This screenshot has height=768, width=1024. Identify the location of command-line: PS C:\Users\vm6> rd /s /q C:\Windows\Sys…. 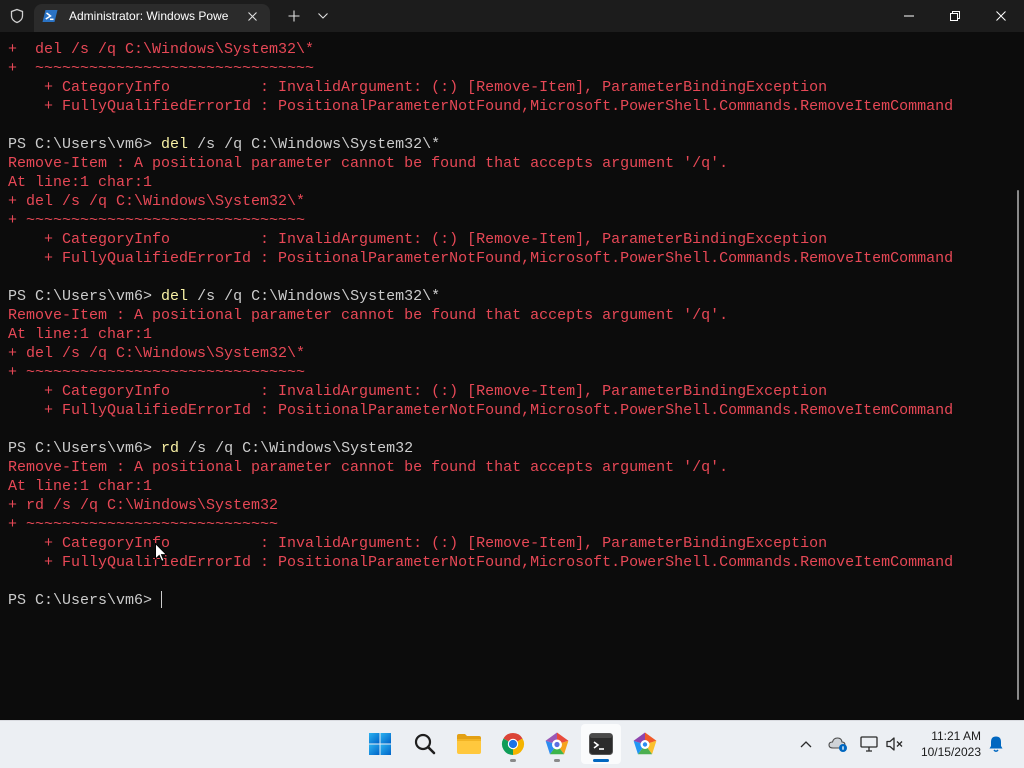
(480, 448).